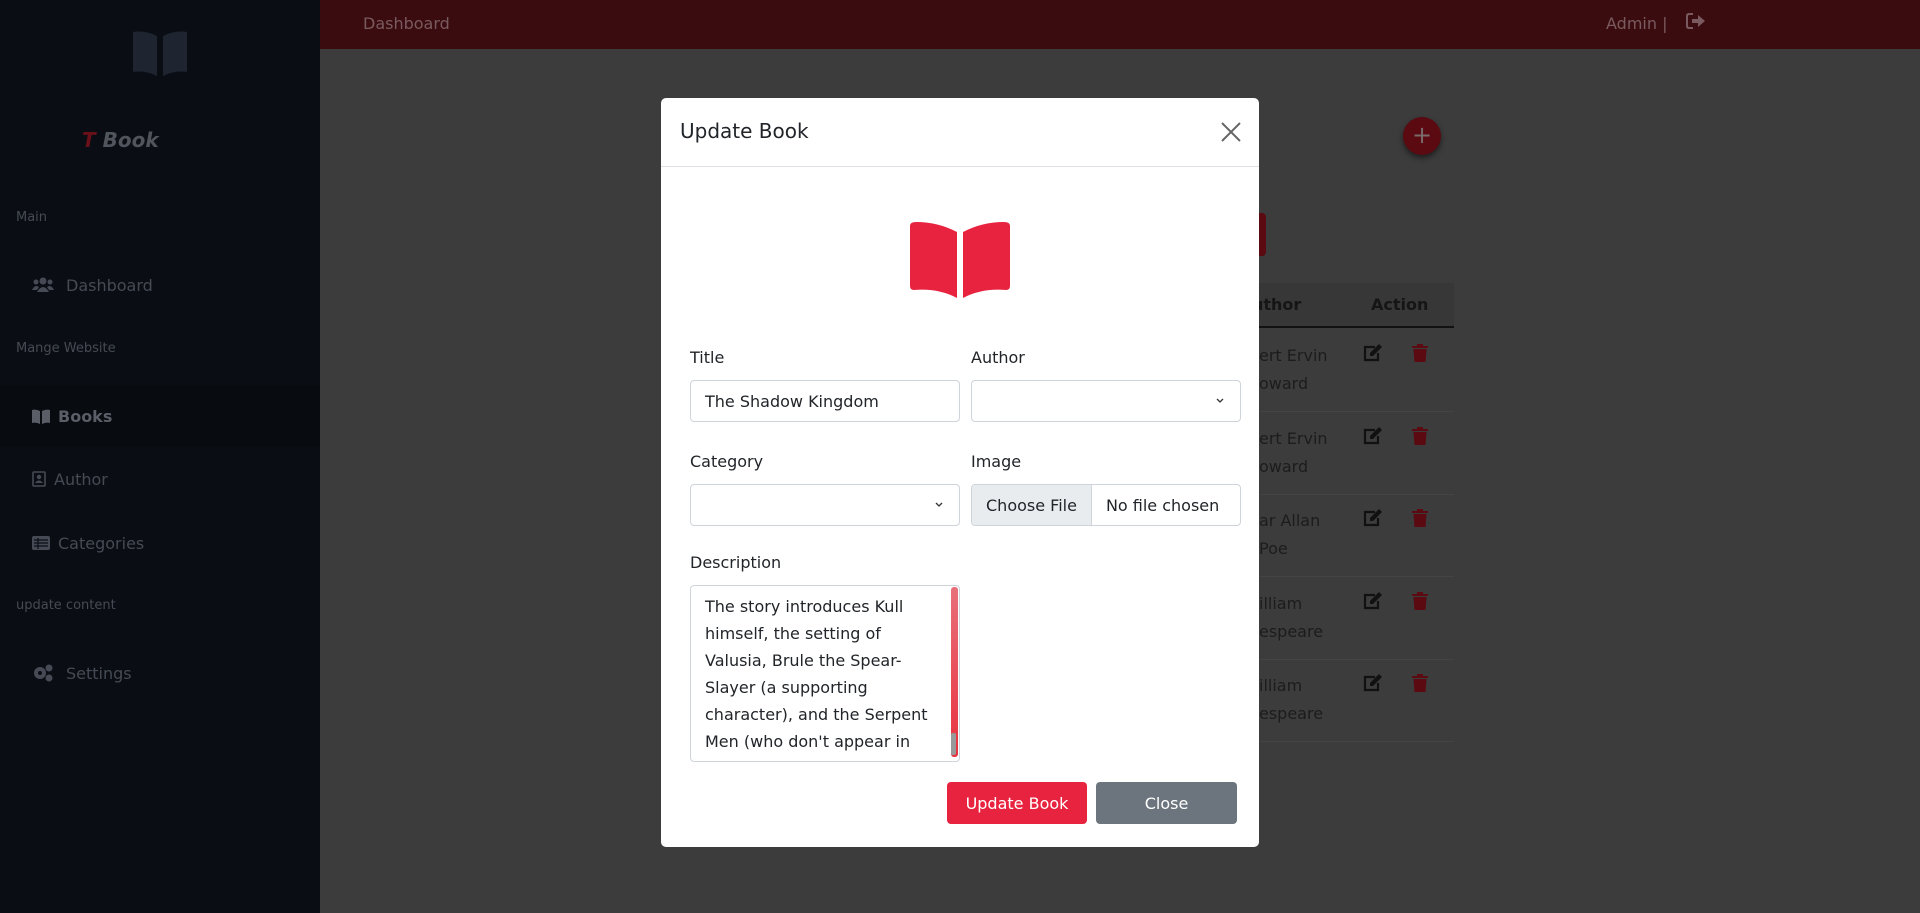  I want to click on scrollbar-thumb, so click(953, 744).